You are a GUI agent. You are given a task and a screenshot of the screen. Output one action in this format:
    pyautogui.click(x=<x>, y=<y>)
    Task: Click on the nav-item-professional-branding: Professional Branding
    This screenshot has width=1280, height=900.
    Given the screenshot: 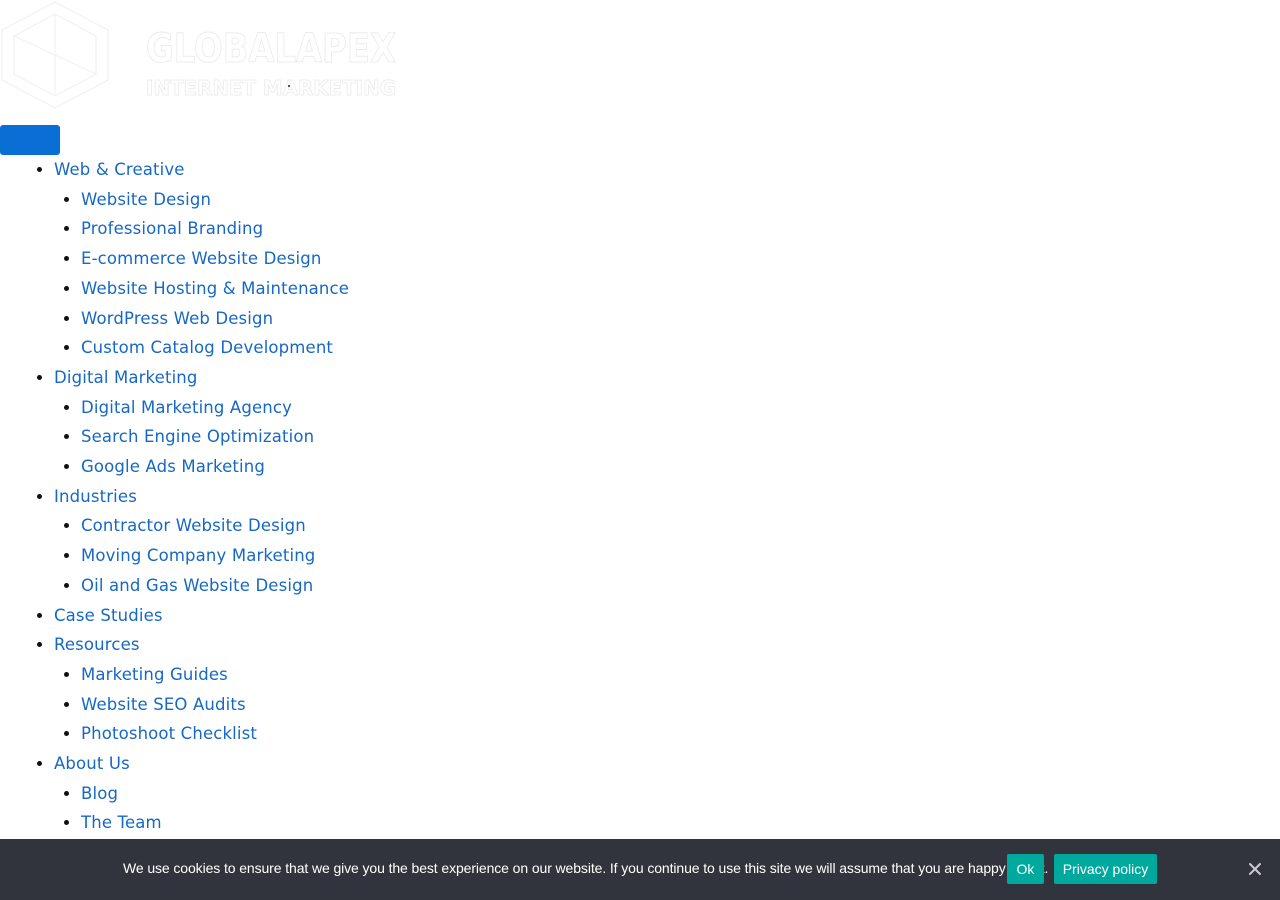 What is the action you would take?
    pyautogui.click(x=340, y=229)
    